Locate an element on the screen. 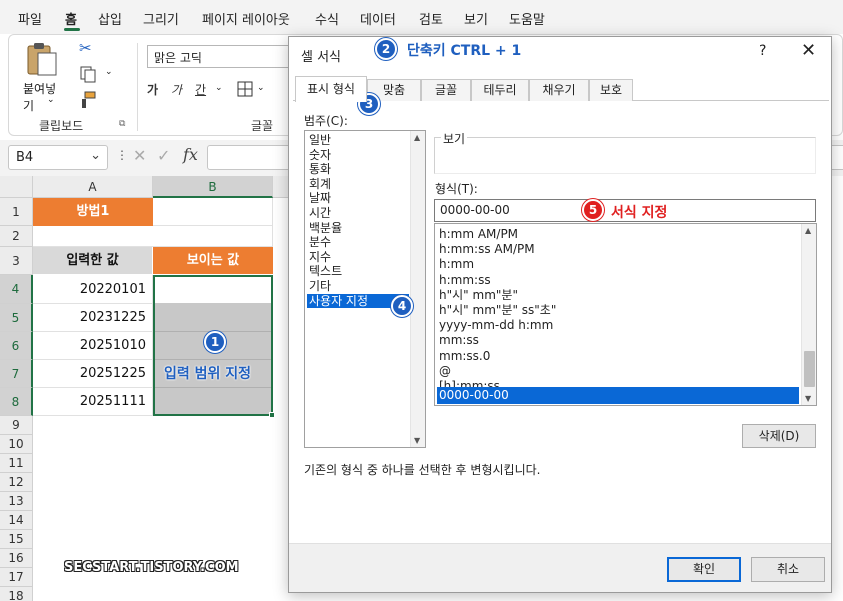 This screenshot has width=843, height=601. category-item: 회계 is located at coordinates (358, 184).